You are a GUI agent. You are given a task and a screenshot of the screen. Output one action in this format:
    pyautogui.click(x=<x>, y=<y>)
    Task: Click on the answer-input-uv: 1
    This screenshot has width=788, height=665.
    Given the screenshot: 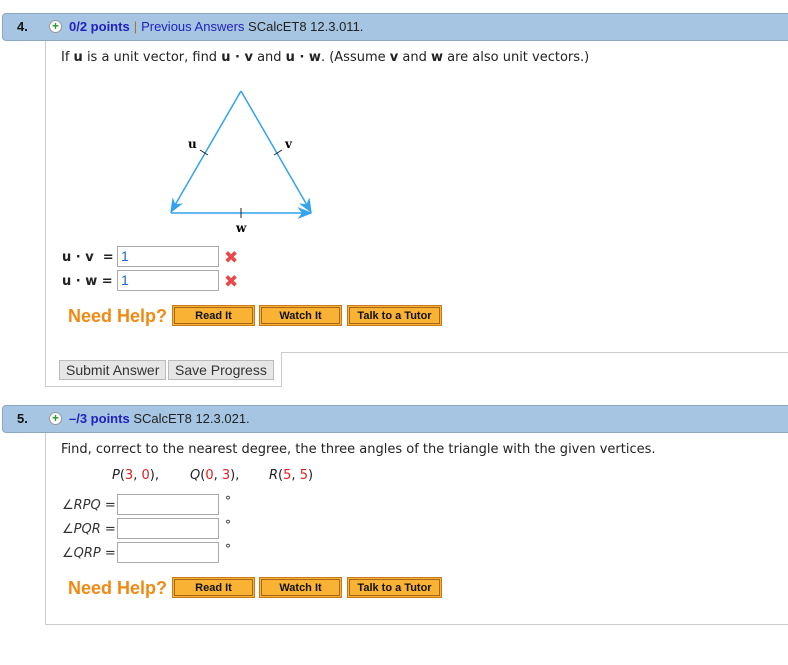 What is the action you would take?
    pyautogui.click(x=168, y=256)
    